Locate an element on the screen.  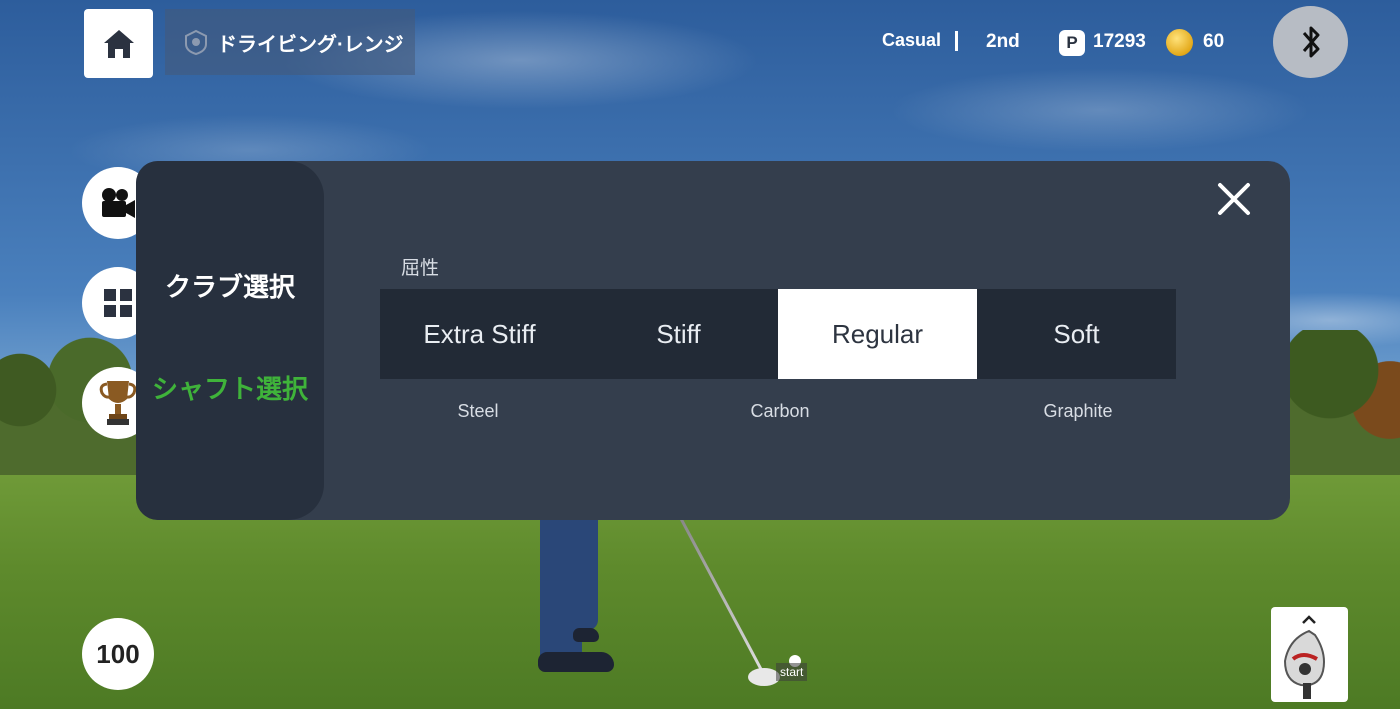
material-graphite: Graphite is located at coordinates (1078, 411).